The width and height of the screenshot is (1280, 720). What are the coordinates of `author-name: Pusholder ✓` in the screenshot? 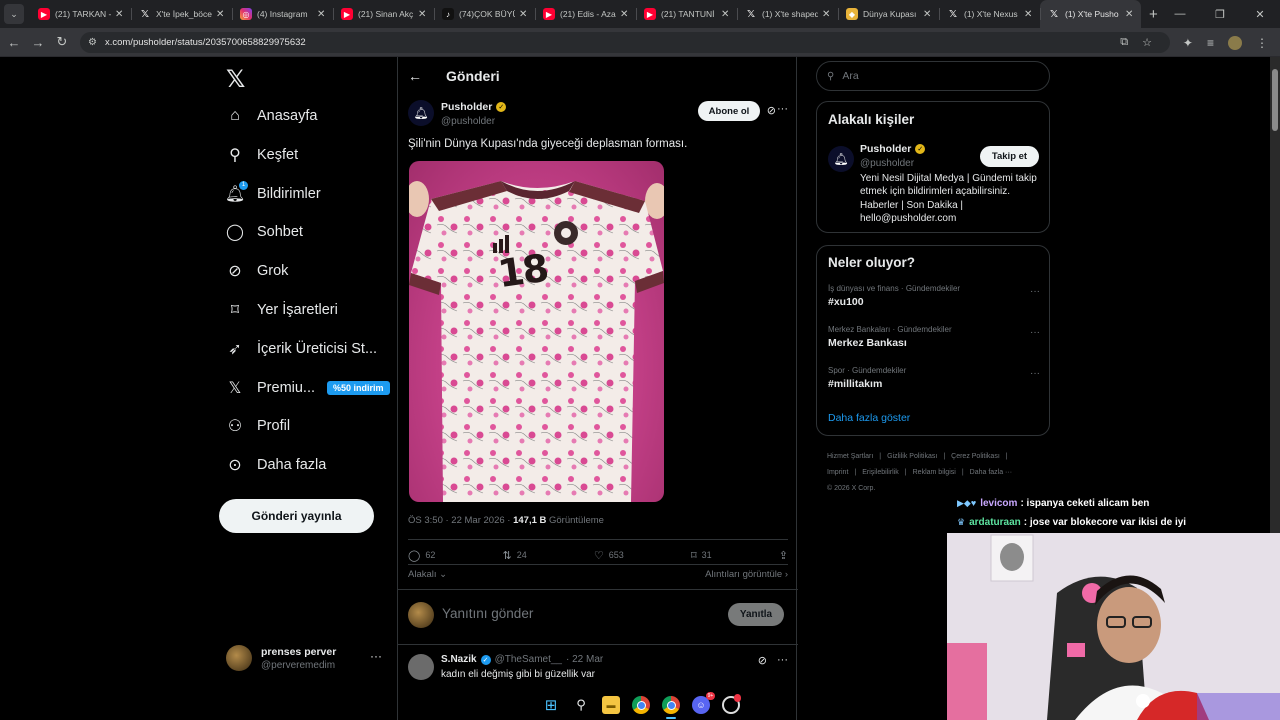 It's located at (474, 107).